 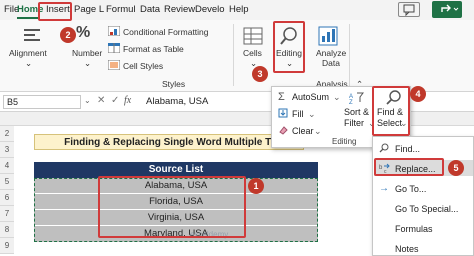 What do you see at coordinates (289, 47) in the screenshot?
I see `editing-button-highlight` at bounding box center [289, 47].